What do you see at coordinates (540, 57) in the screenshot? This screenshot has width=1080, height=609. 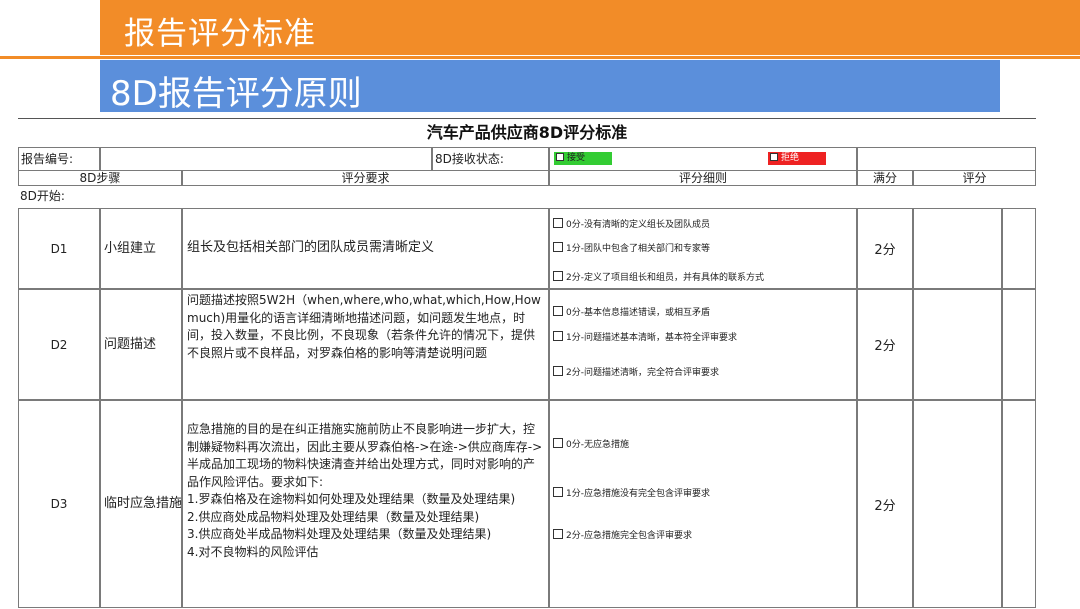 I see `orange-divider` at bounding box center [540, 57].